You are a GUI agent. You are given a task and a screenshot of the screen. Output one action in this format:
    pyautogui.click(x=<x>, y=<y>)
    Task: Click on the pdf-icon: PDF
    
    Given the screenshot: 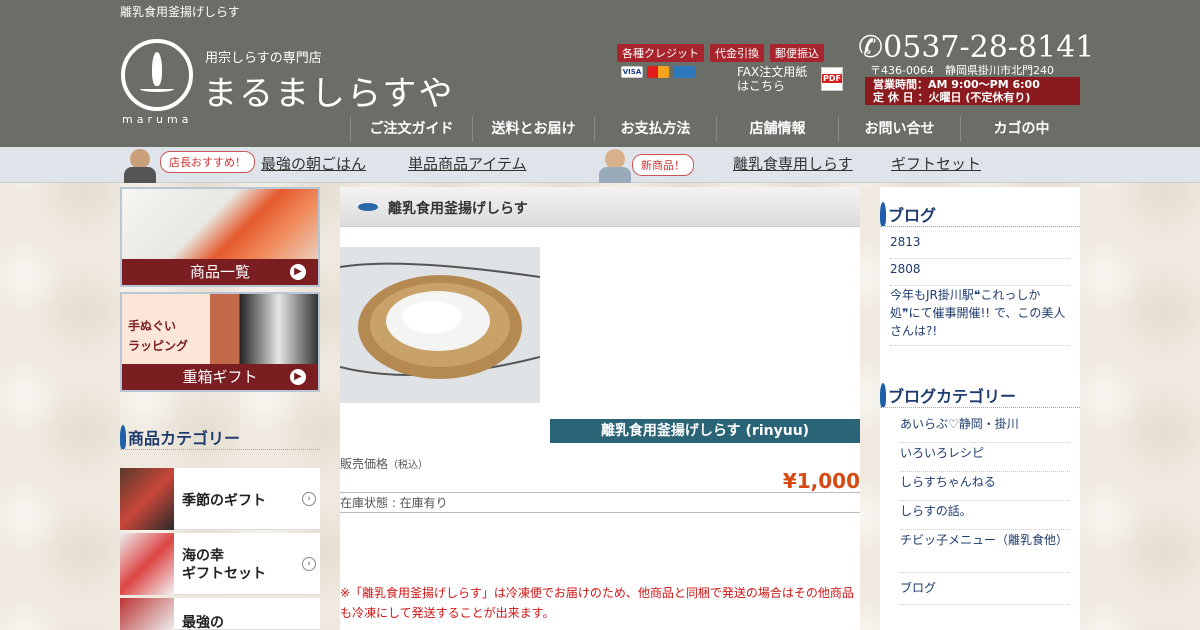 What is the action you would take?
    pyautogui.click(x=832, y=79)
    